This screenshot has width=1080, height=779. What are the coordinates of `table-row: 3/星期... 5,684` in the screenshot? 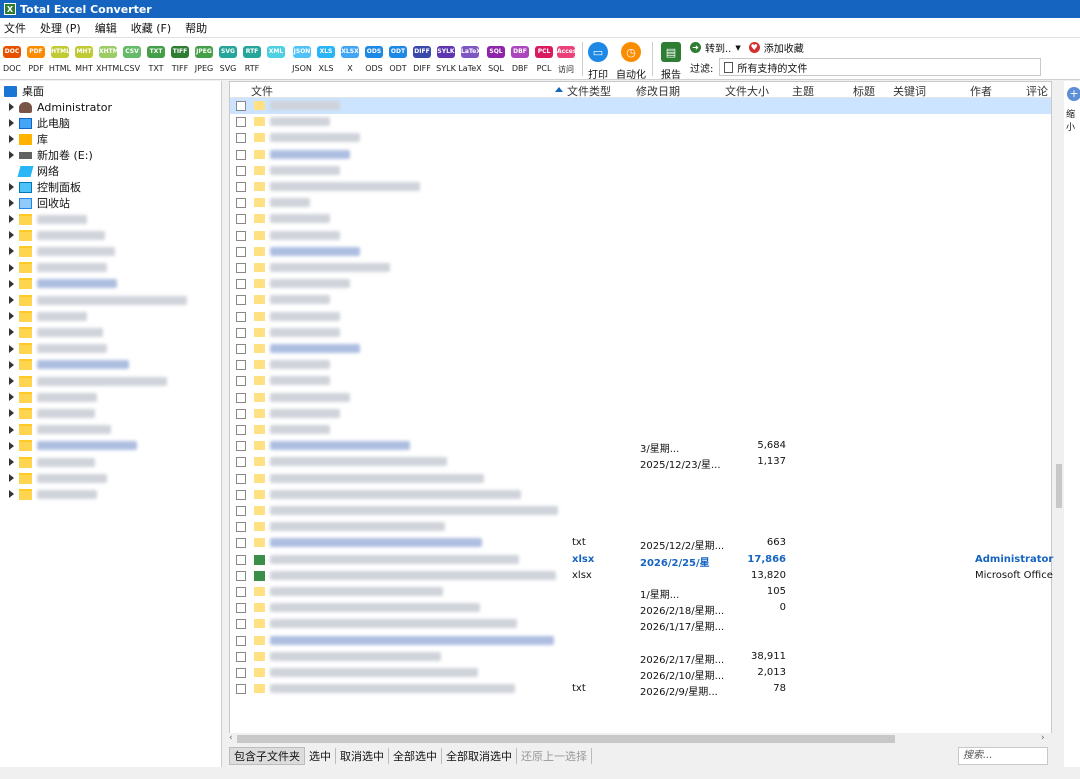 It's located at (640, 446).